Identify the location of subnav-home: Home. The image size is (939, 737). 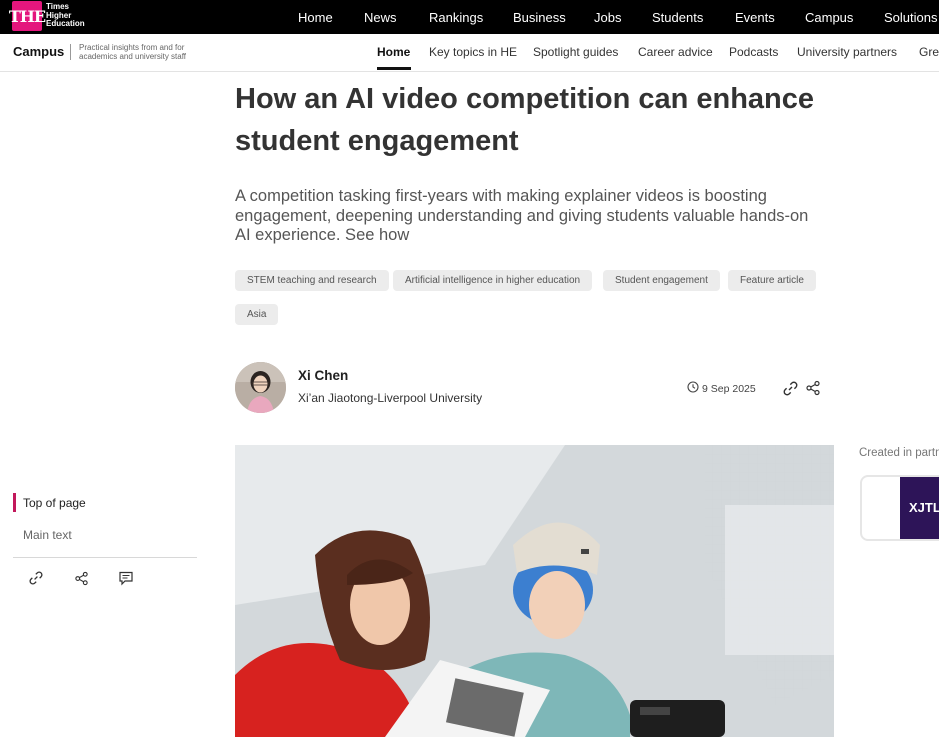
(393, 52).